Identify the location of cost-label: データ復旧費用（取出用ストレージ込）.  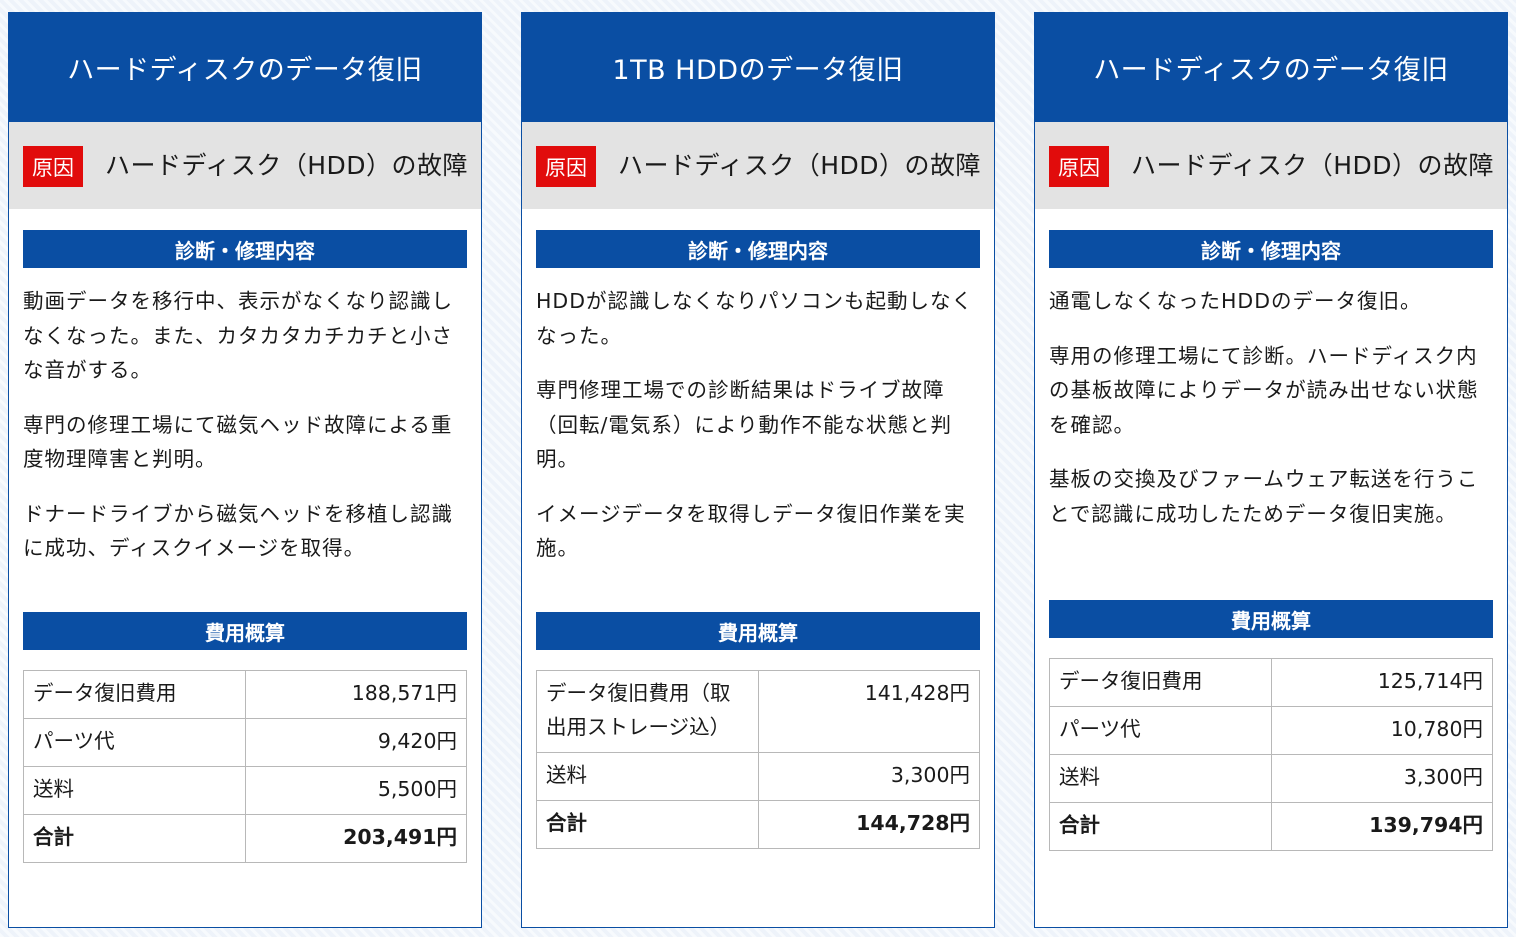
(647, 711).